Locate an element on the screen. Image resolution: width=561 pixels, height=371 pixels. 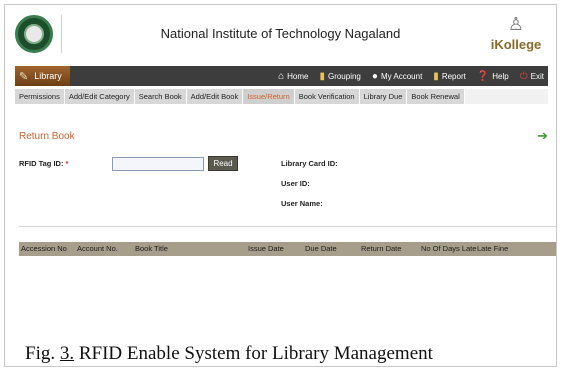
rfid-tag-input is located at coordinates (158, 164).